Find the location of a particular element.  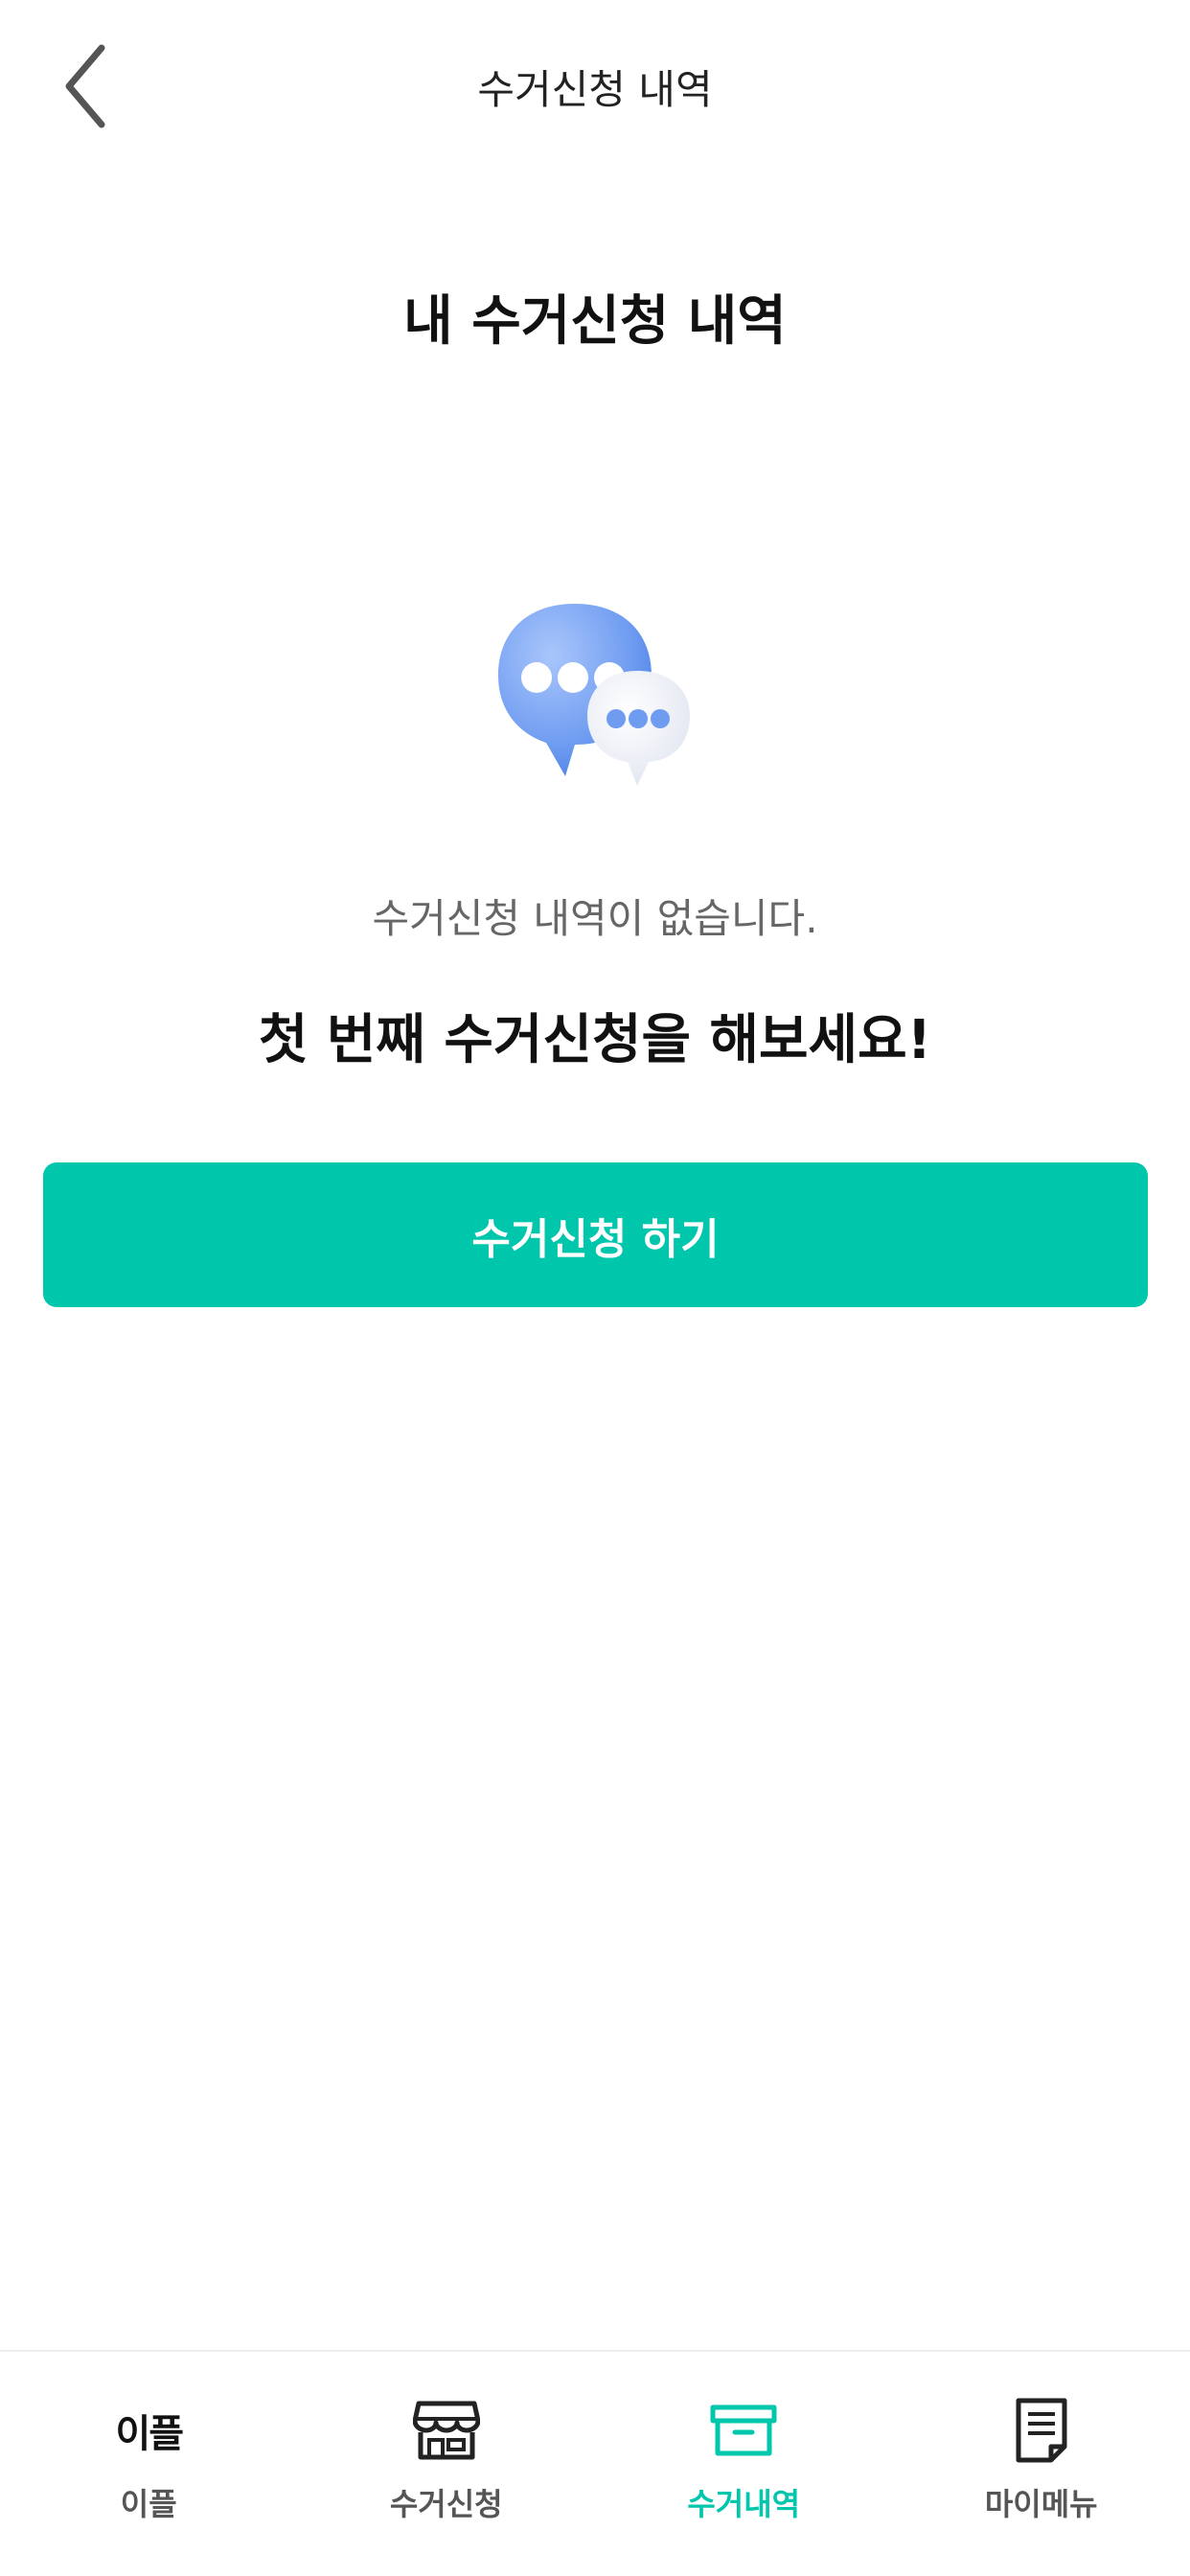

eple-logo-icon: 이플 is located at coordinates (150, 2434).